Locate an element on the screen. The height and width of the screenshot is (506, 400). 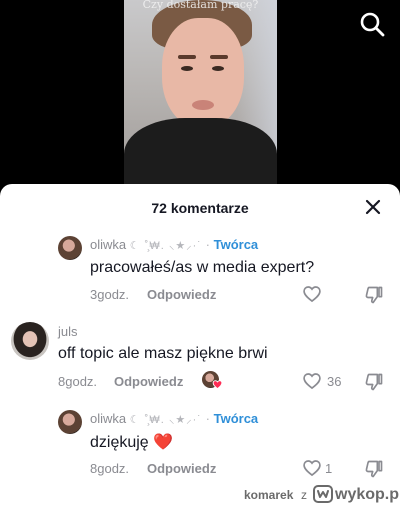
watermark-brand: wykop.pl is located at coordinates (367, 494).